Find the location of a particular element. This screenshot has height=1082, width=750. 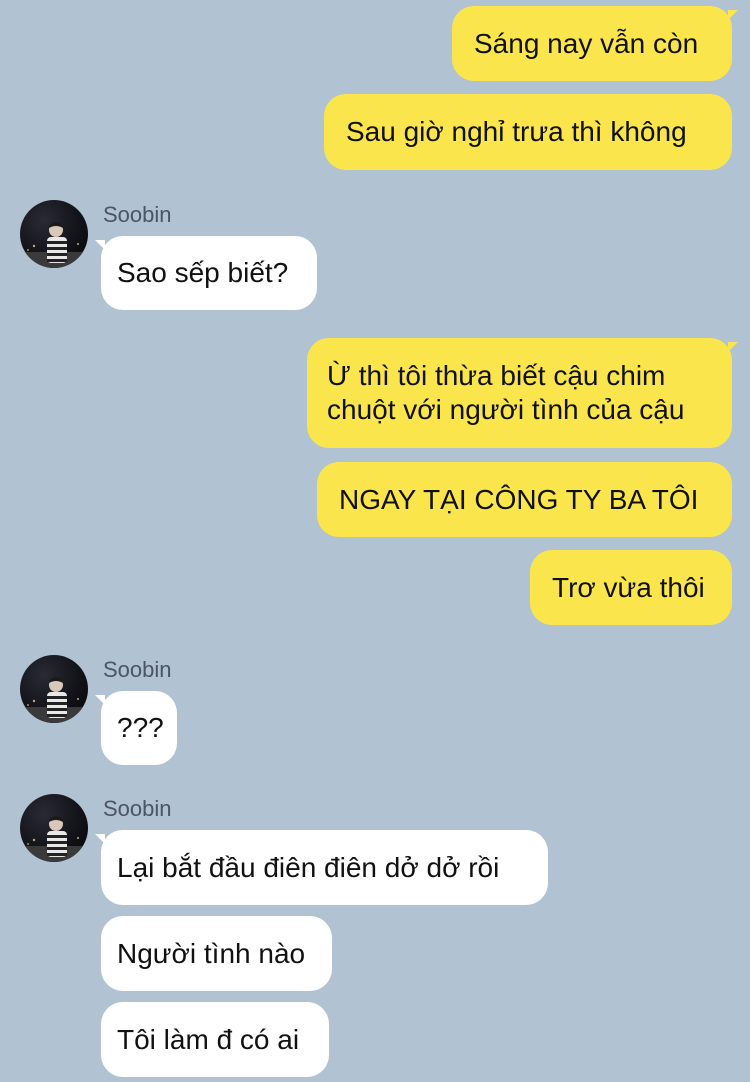

outgoing-message: NGAY TẠI CÔNG TY BA TÔI is located at coordinates (524, 499).